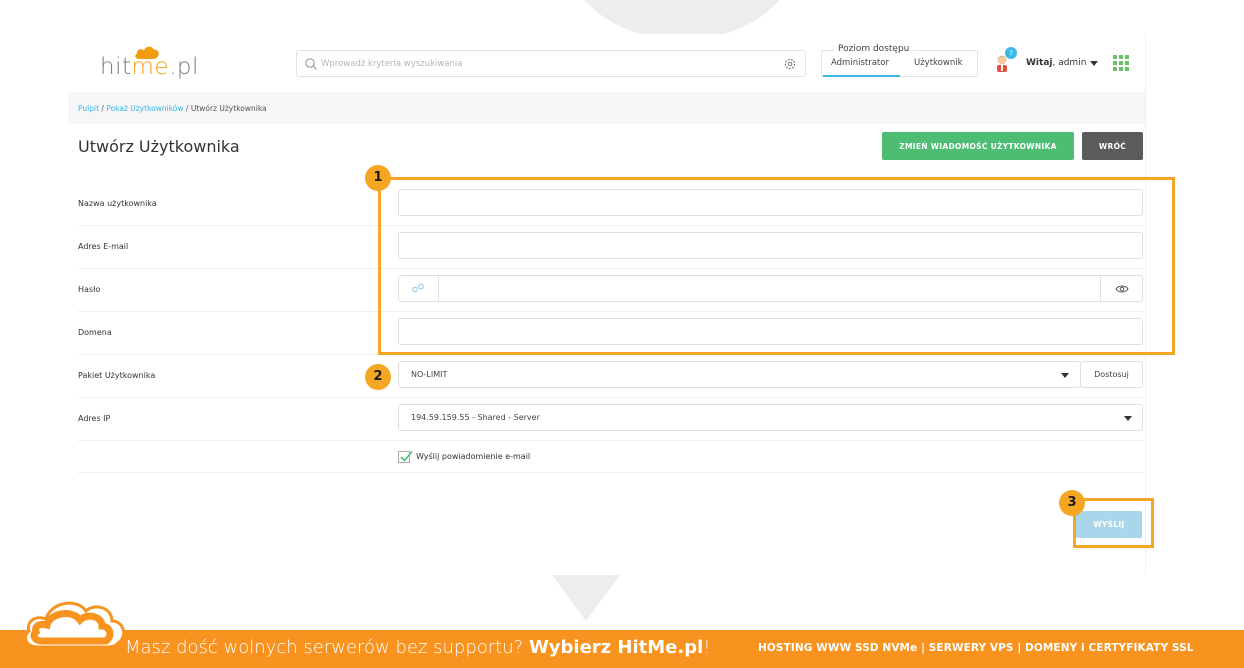 Image resolution: width=1244 pixels, height=668 pixels. I want to click on page-title: Utwórz Użytkownika, so click(159, 146).